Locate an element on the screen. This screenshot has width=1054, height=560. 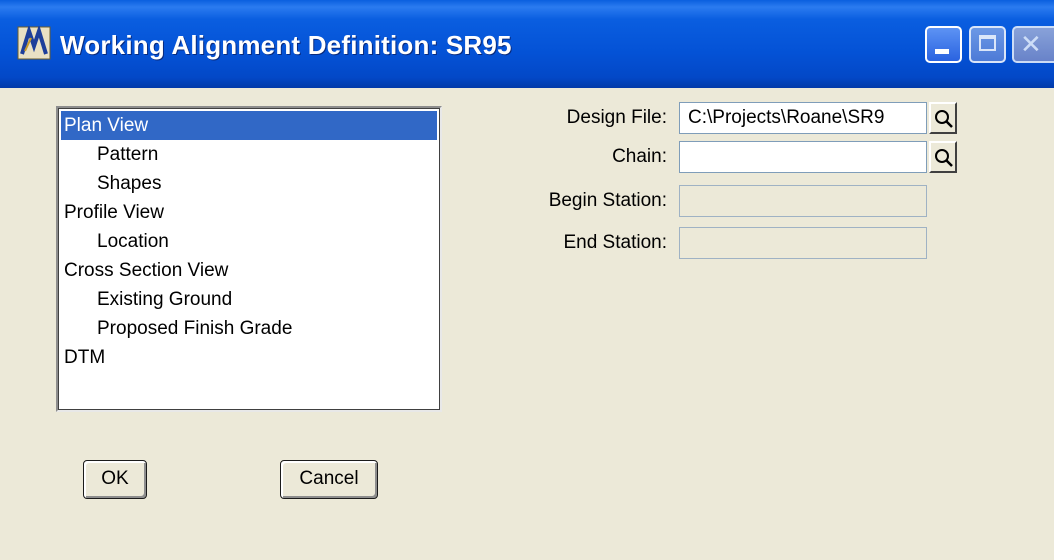
close-button: ✕ is located at coordinates (1033, 44).